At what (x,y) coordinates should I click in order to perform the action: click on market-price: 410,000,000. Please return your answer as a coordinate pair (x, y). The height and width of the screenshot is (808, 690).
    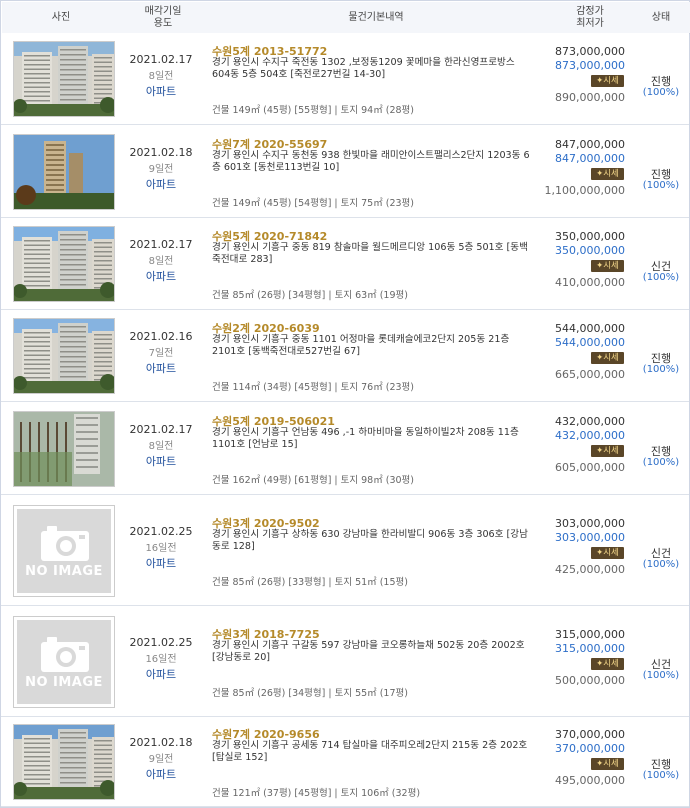
    Looking at the image, I should click on (590, 282).